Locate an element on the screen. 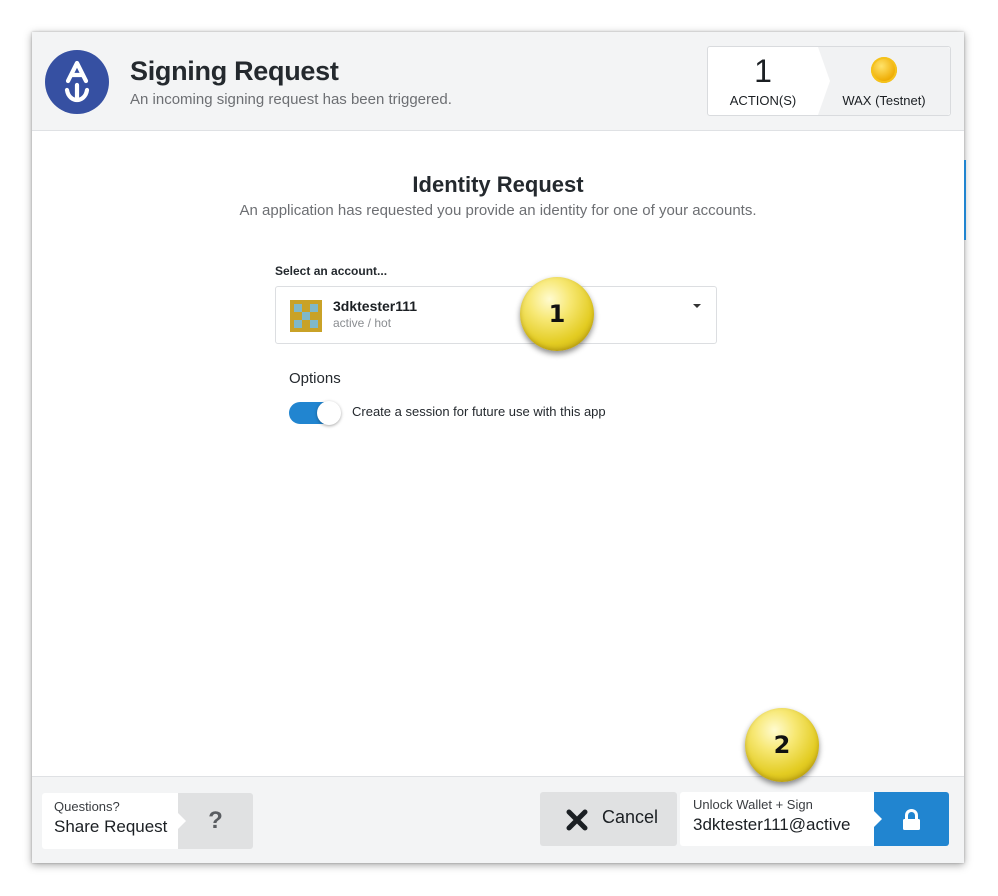  lock-icon is located at coordinates (911, 819).